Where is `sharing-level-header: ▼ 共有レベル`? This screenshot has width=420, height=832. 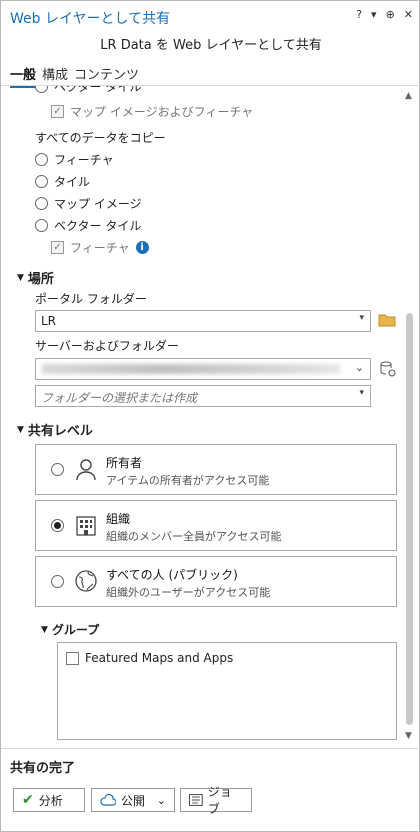 sharing-level-header: ▼ 共有レベル is located at coordinates (55, 429).